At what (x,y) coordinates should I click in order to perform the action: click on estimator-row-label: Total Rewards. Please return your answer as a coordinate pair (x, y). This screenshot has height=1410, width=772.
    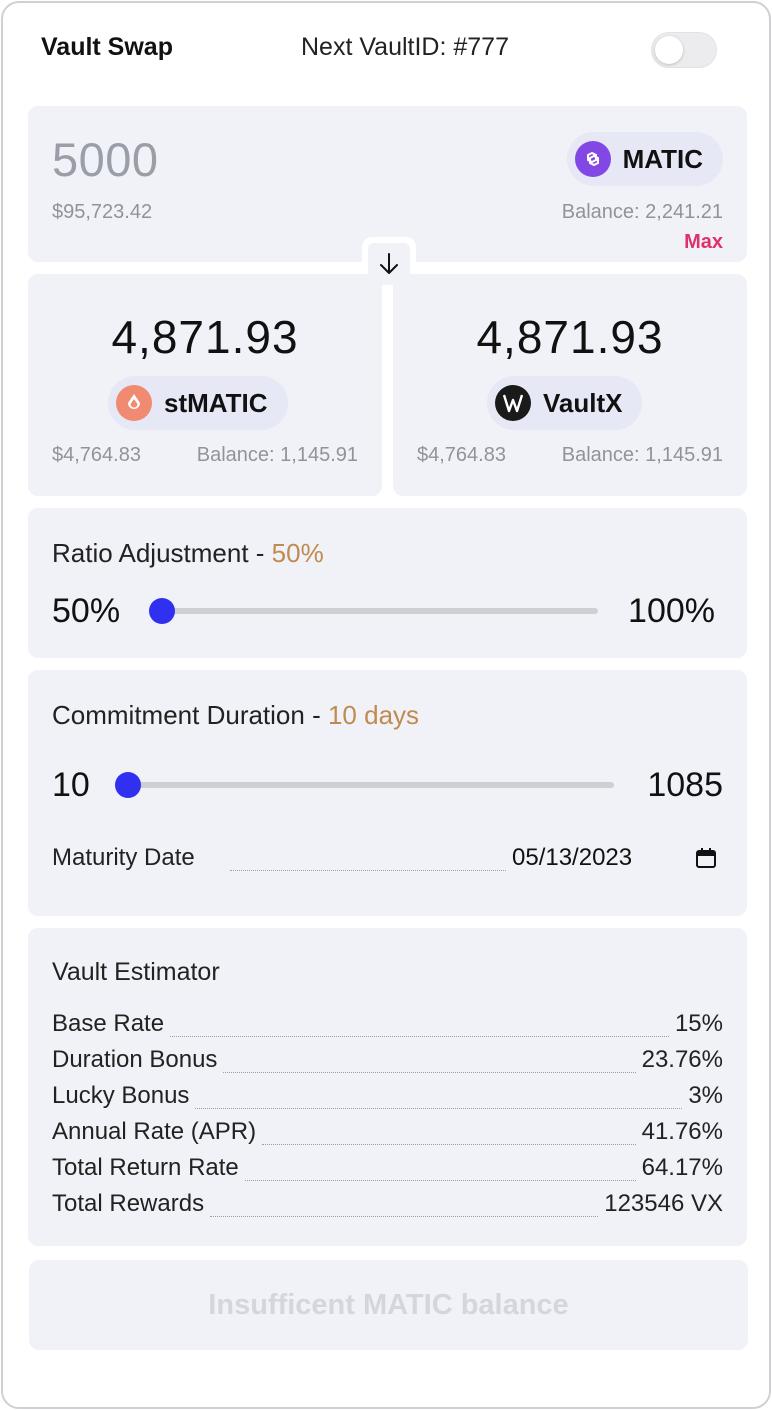
    Looking at the image, I should click on (128, 1203).